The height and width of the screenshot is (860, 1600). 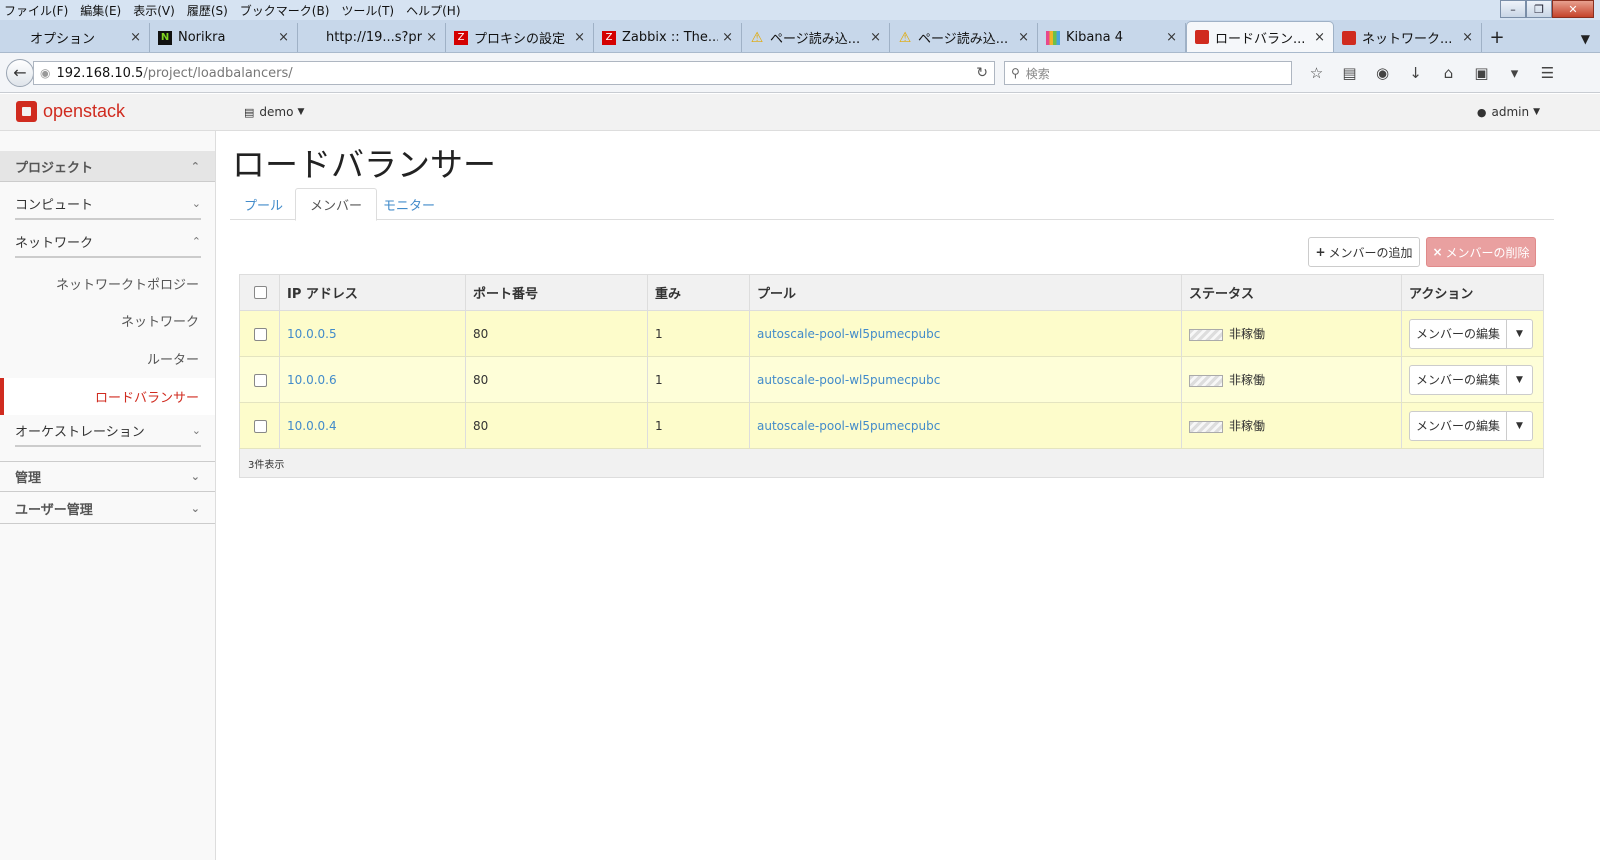 I want to click on menu-bookmarks: ブックマーク(B), so click(x=285, y=10).